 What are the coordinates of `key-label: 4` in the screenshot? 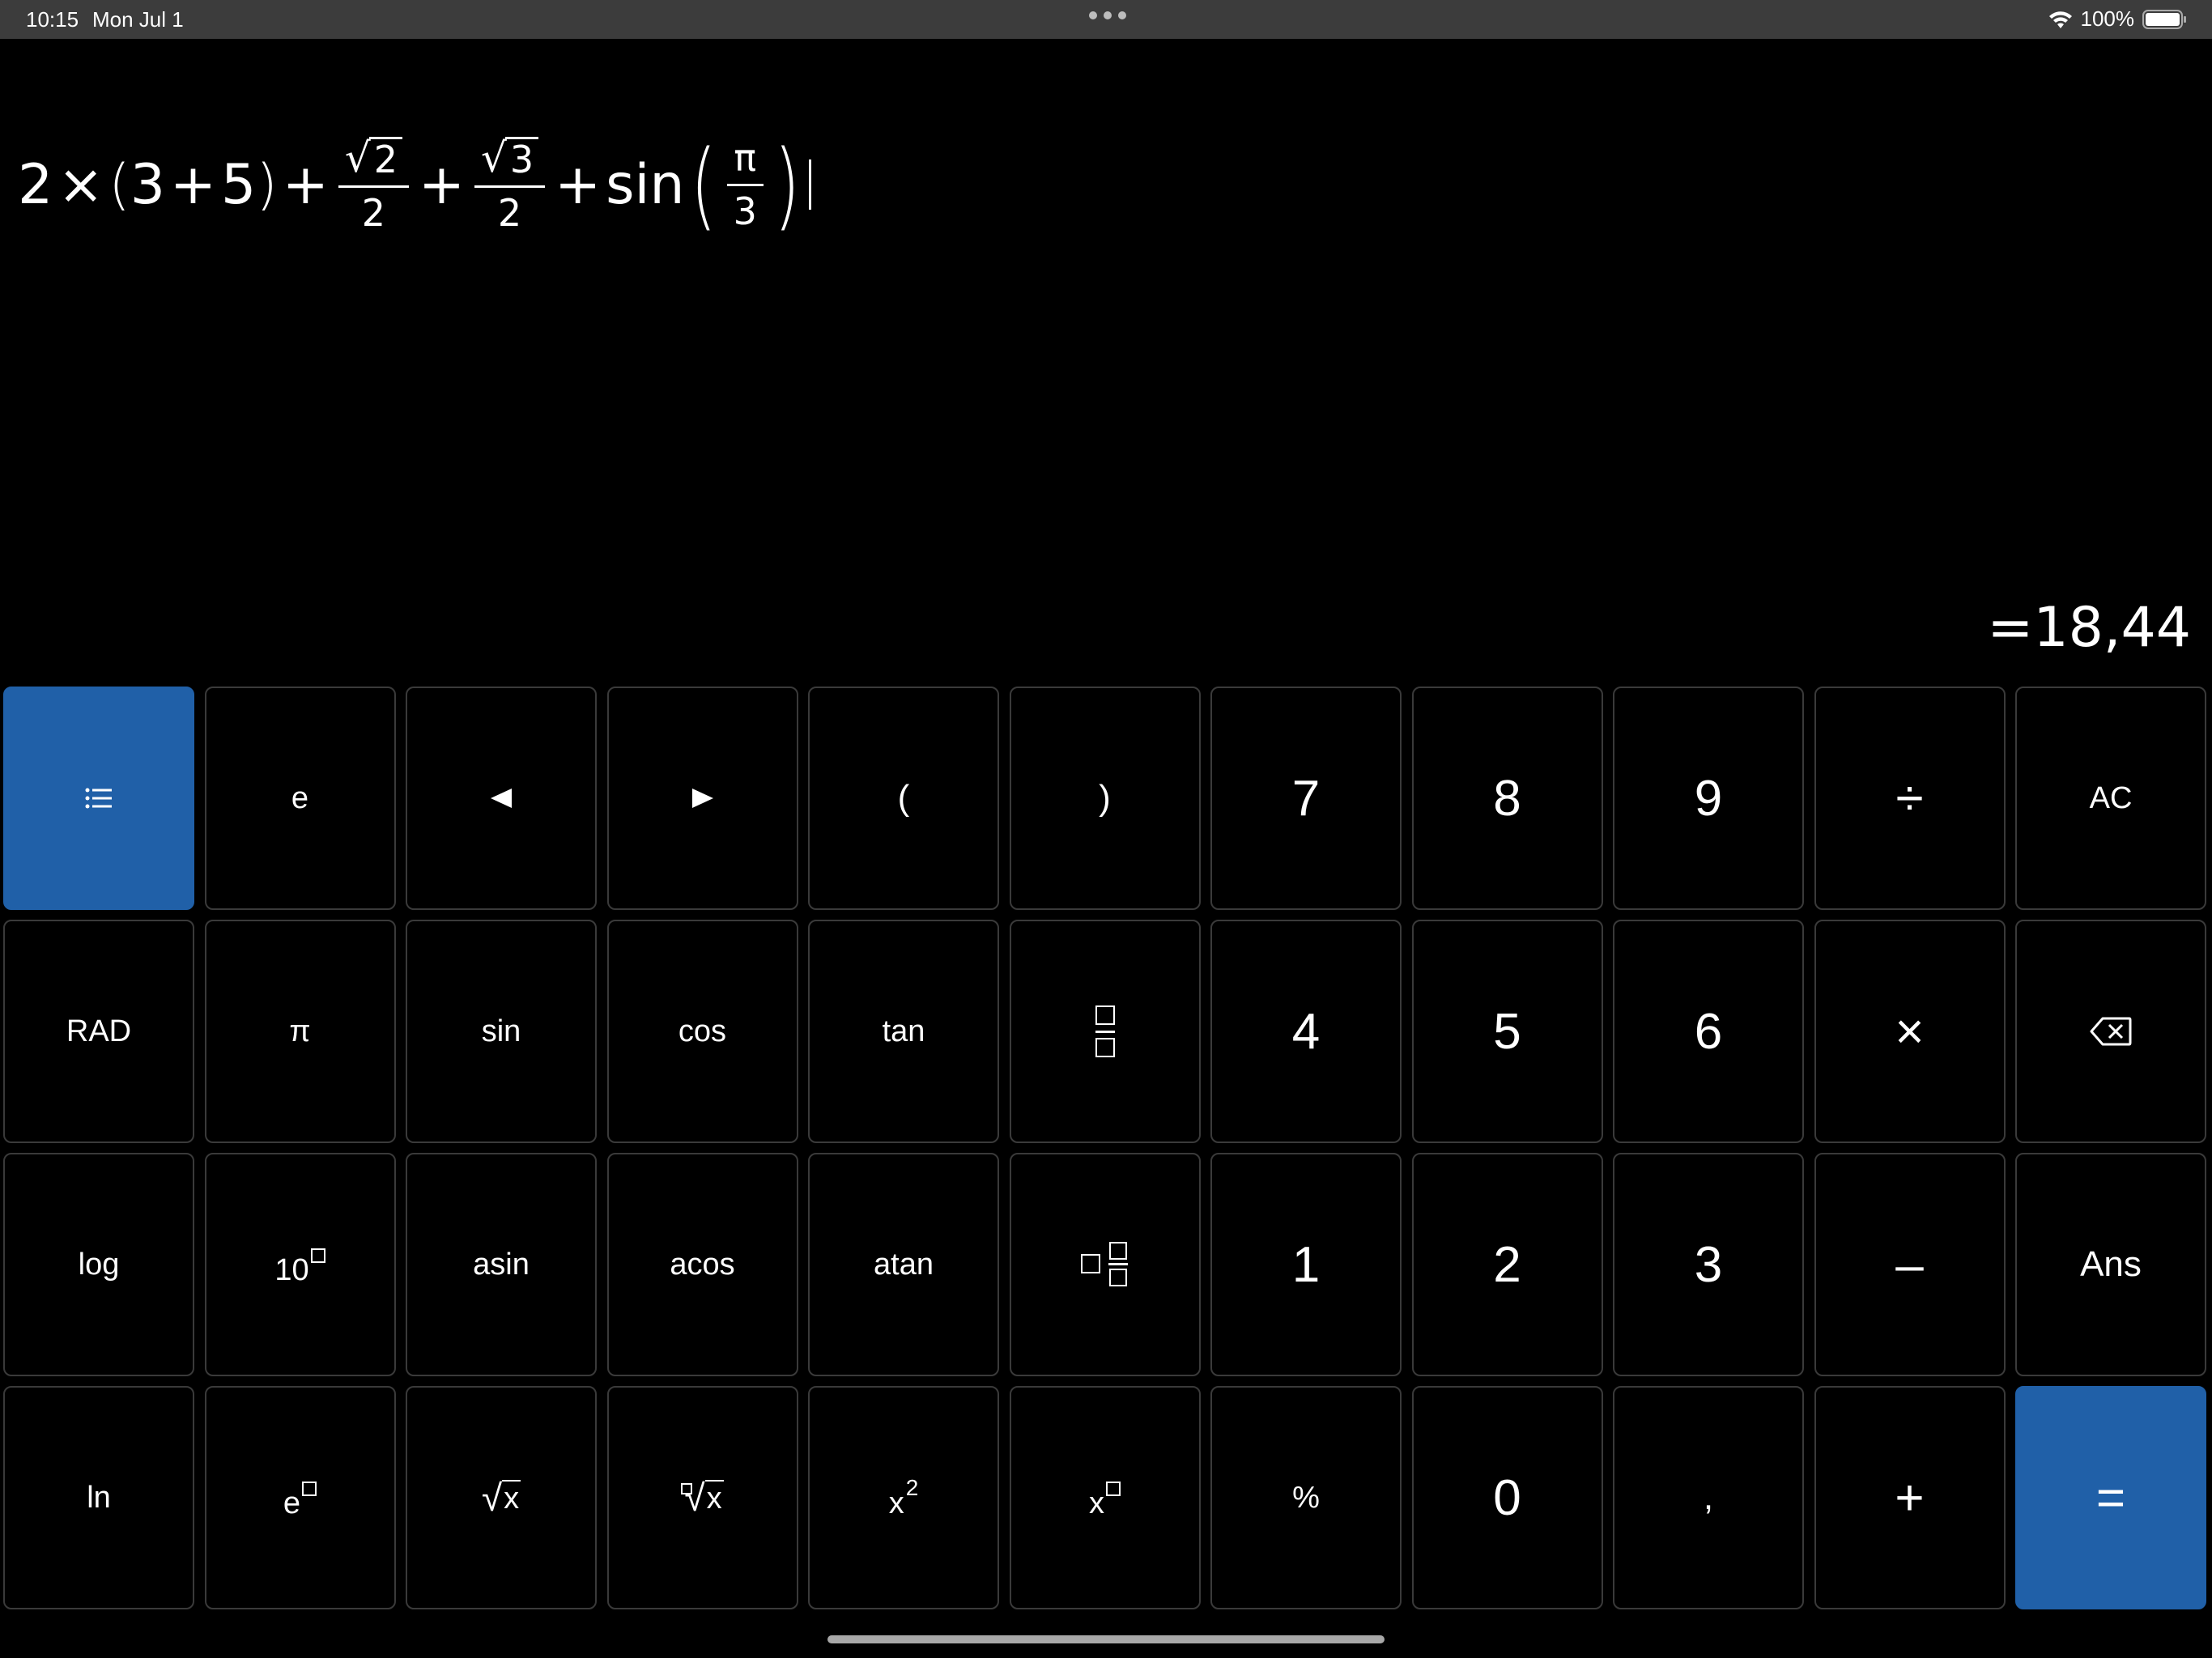 It's located at (1306, 1031).